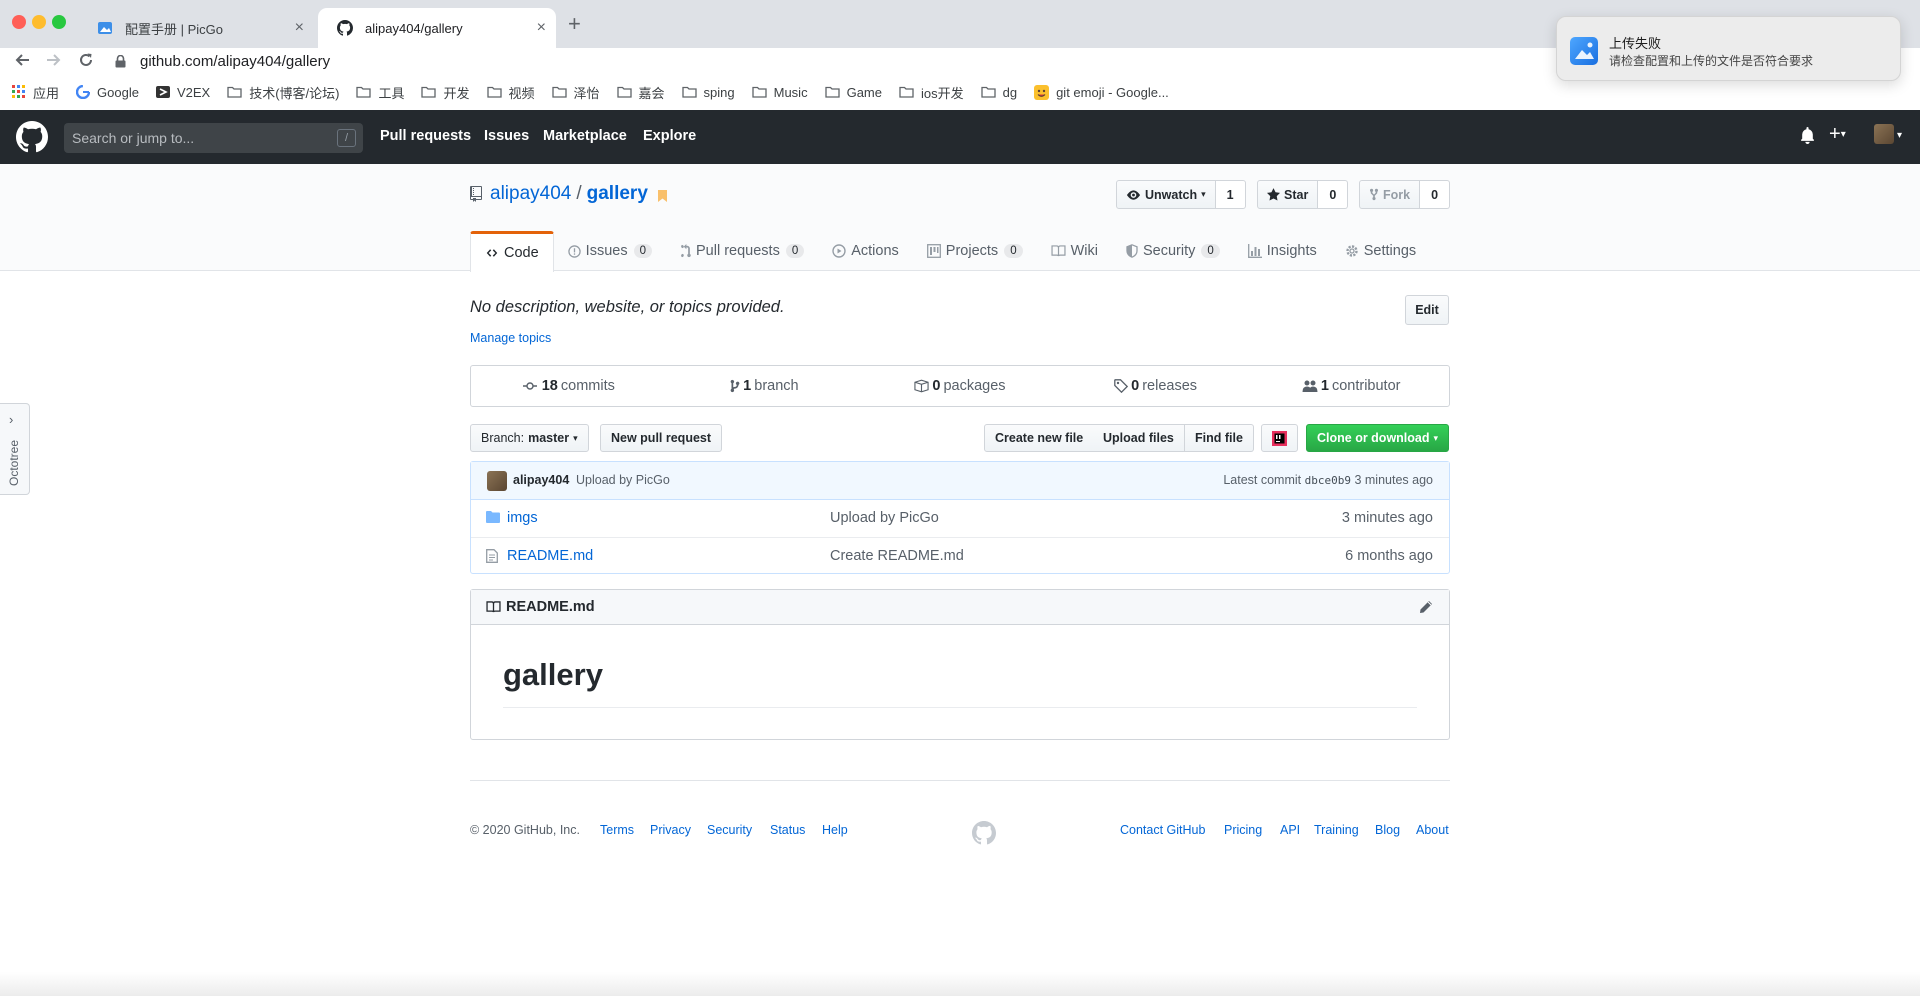  I want to click on watchers-count: 1, so click(1230, 194).